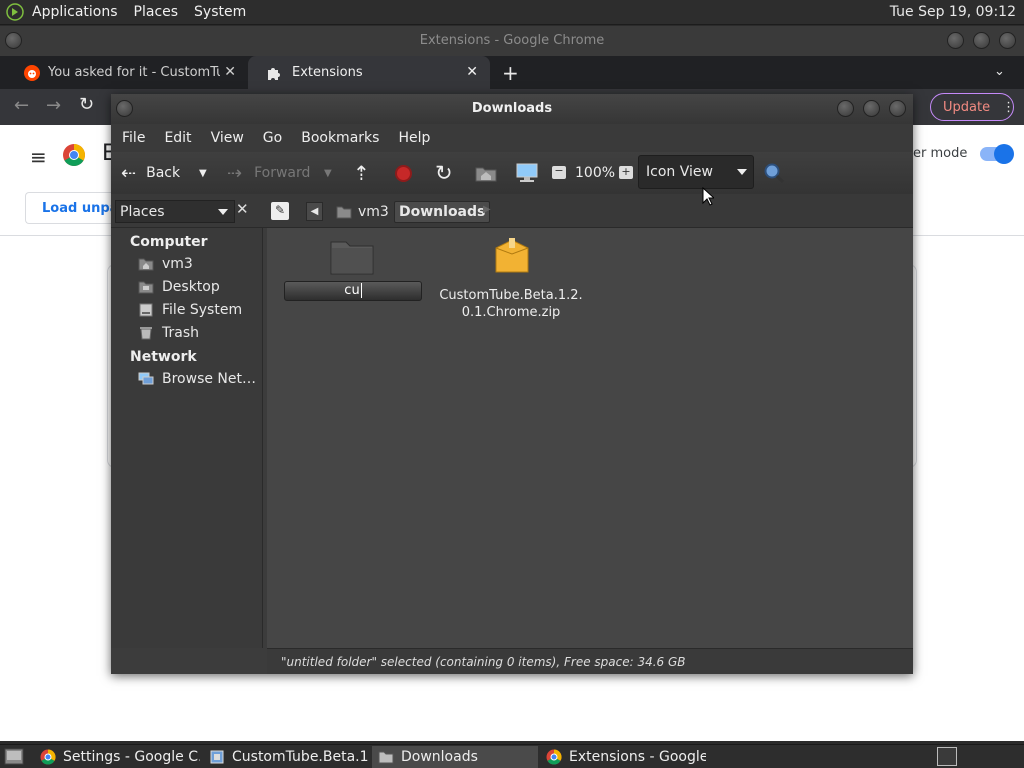 The height and width of the screenshot is (768, 1024). Describe the element at coordinates (175, 211) in the screenshot. I see `sidebar-places-select: Places` at that location.